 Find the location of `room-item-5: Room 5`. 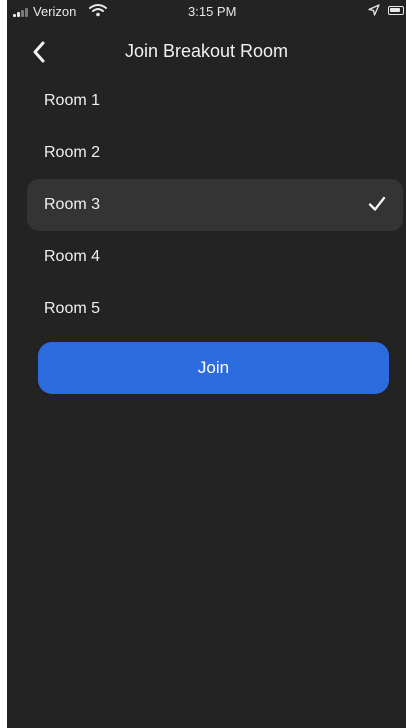

room-item-5: Room 5 is located at coordinates (215, 309).